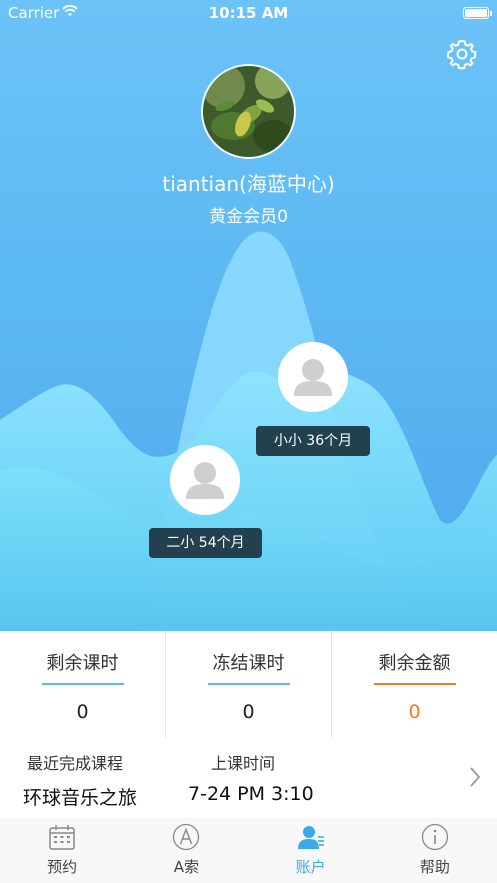 Image resolution: width=497 pixels, height=883 pixels. Describe the element at coordinates (248, 217) in the screenshot. I see `membership-level: 黄金会员0` at that location.